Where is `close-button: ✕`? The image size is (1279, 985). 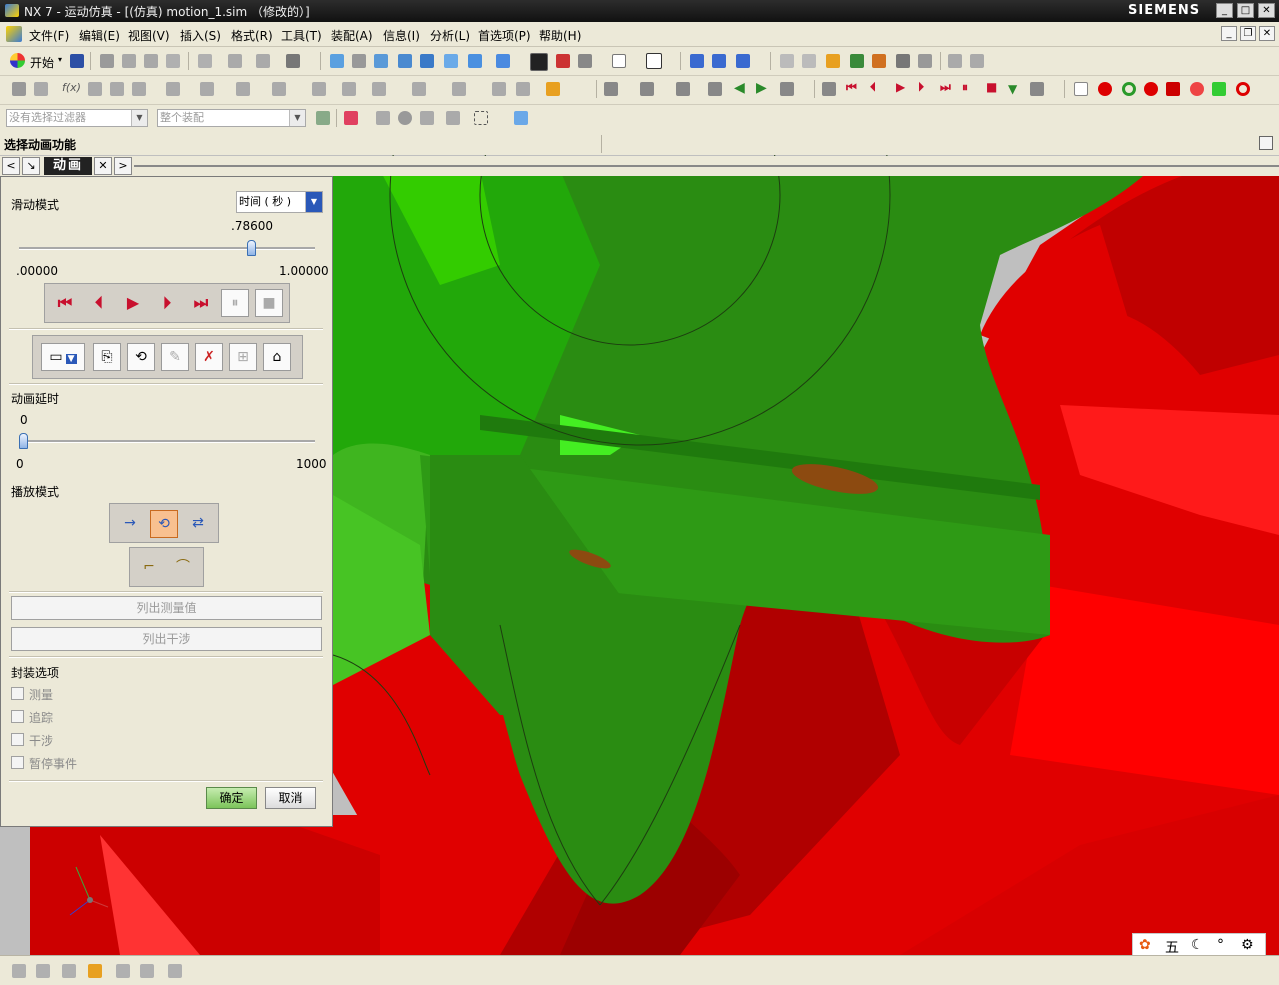
close-button: ✕ is located at coordinates (1266, 10).